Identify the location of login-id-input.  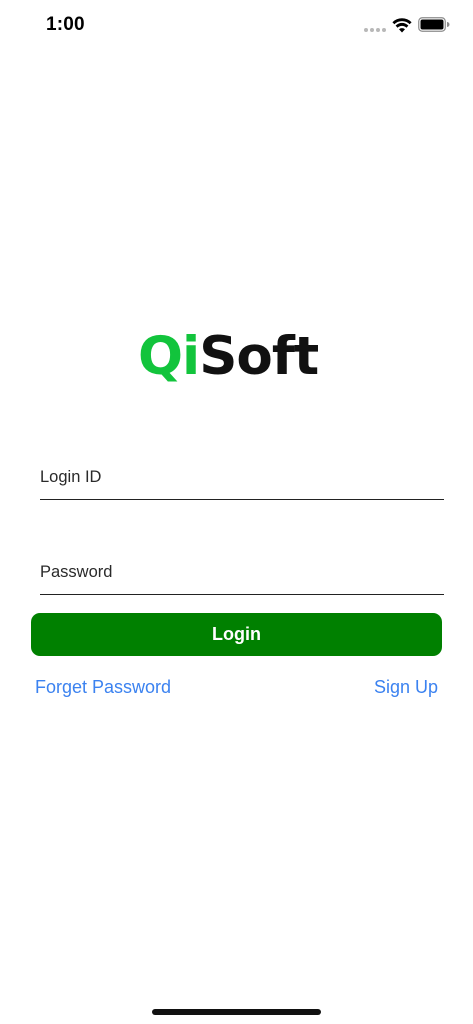
(242, 477).